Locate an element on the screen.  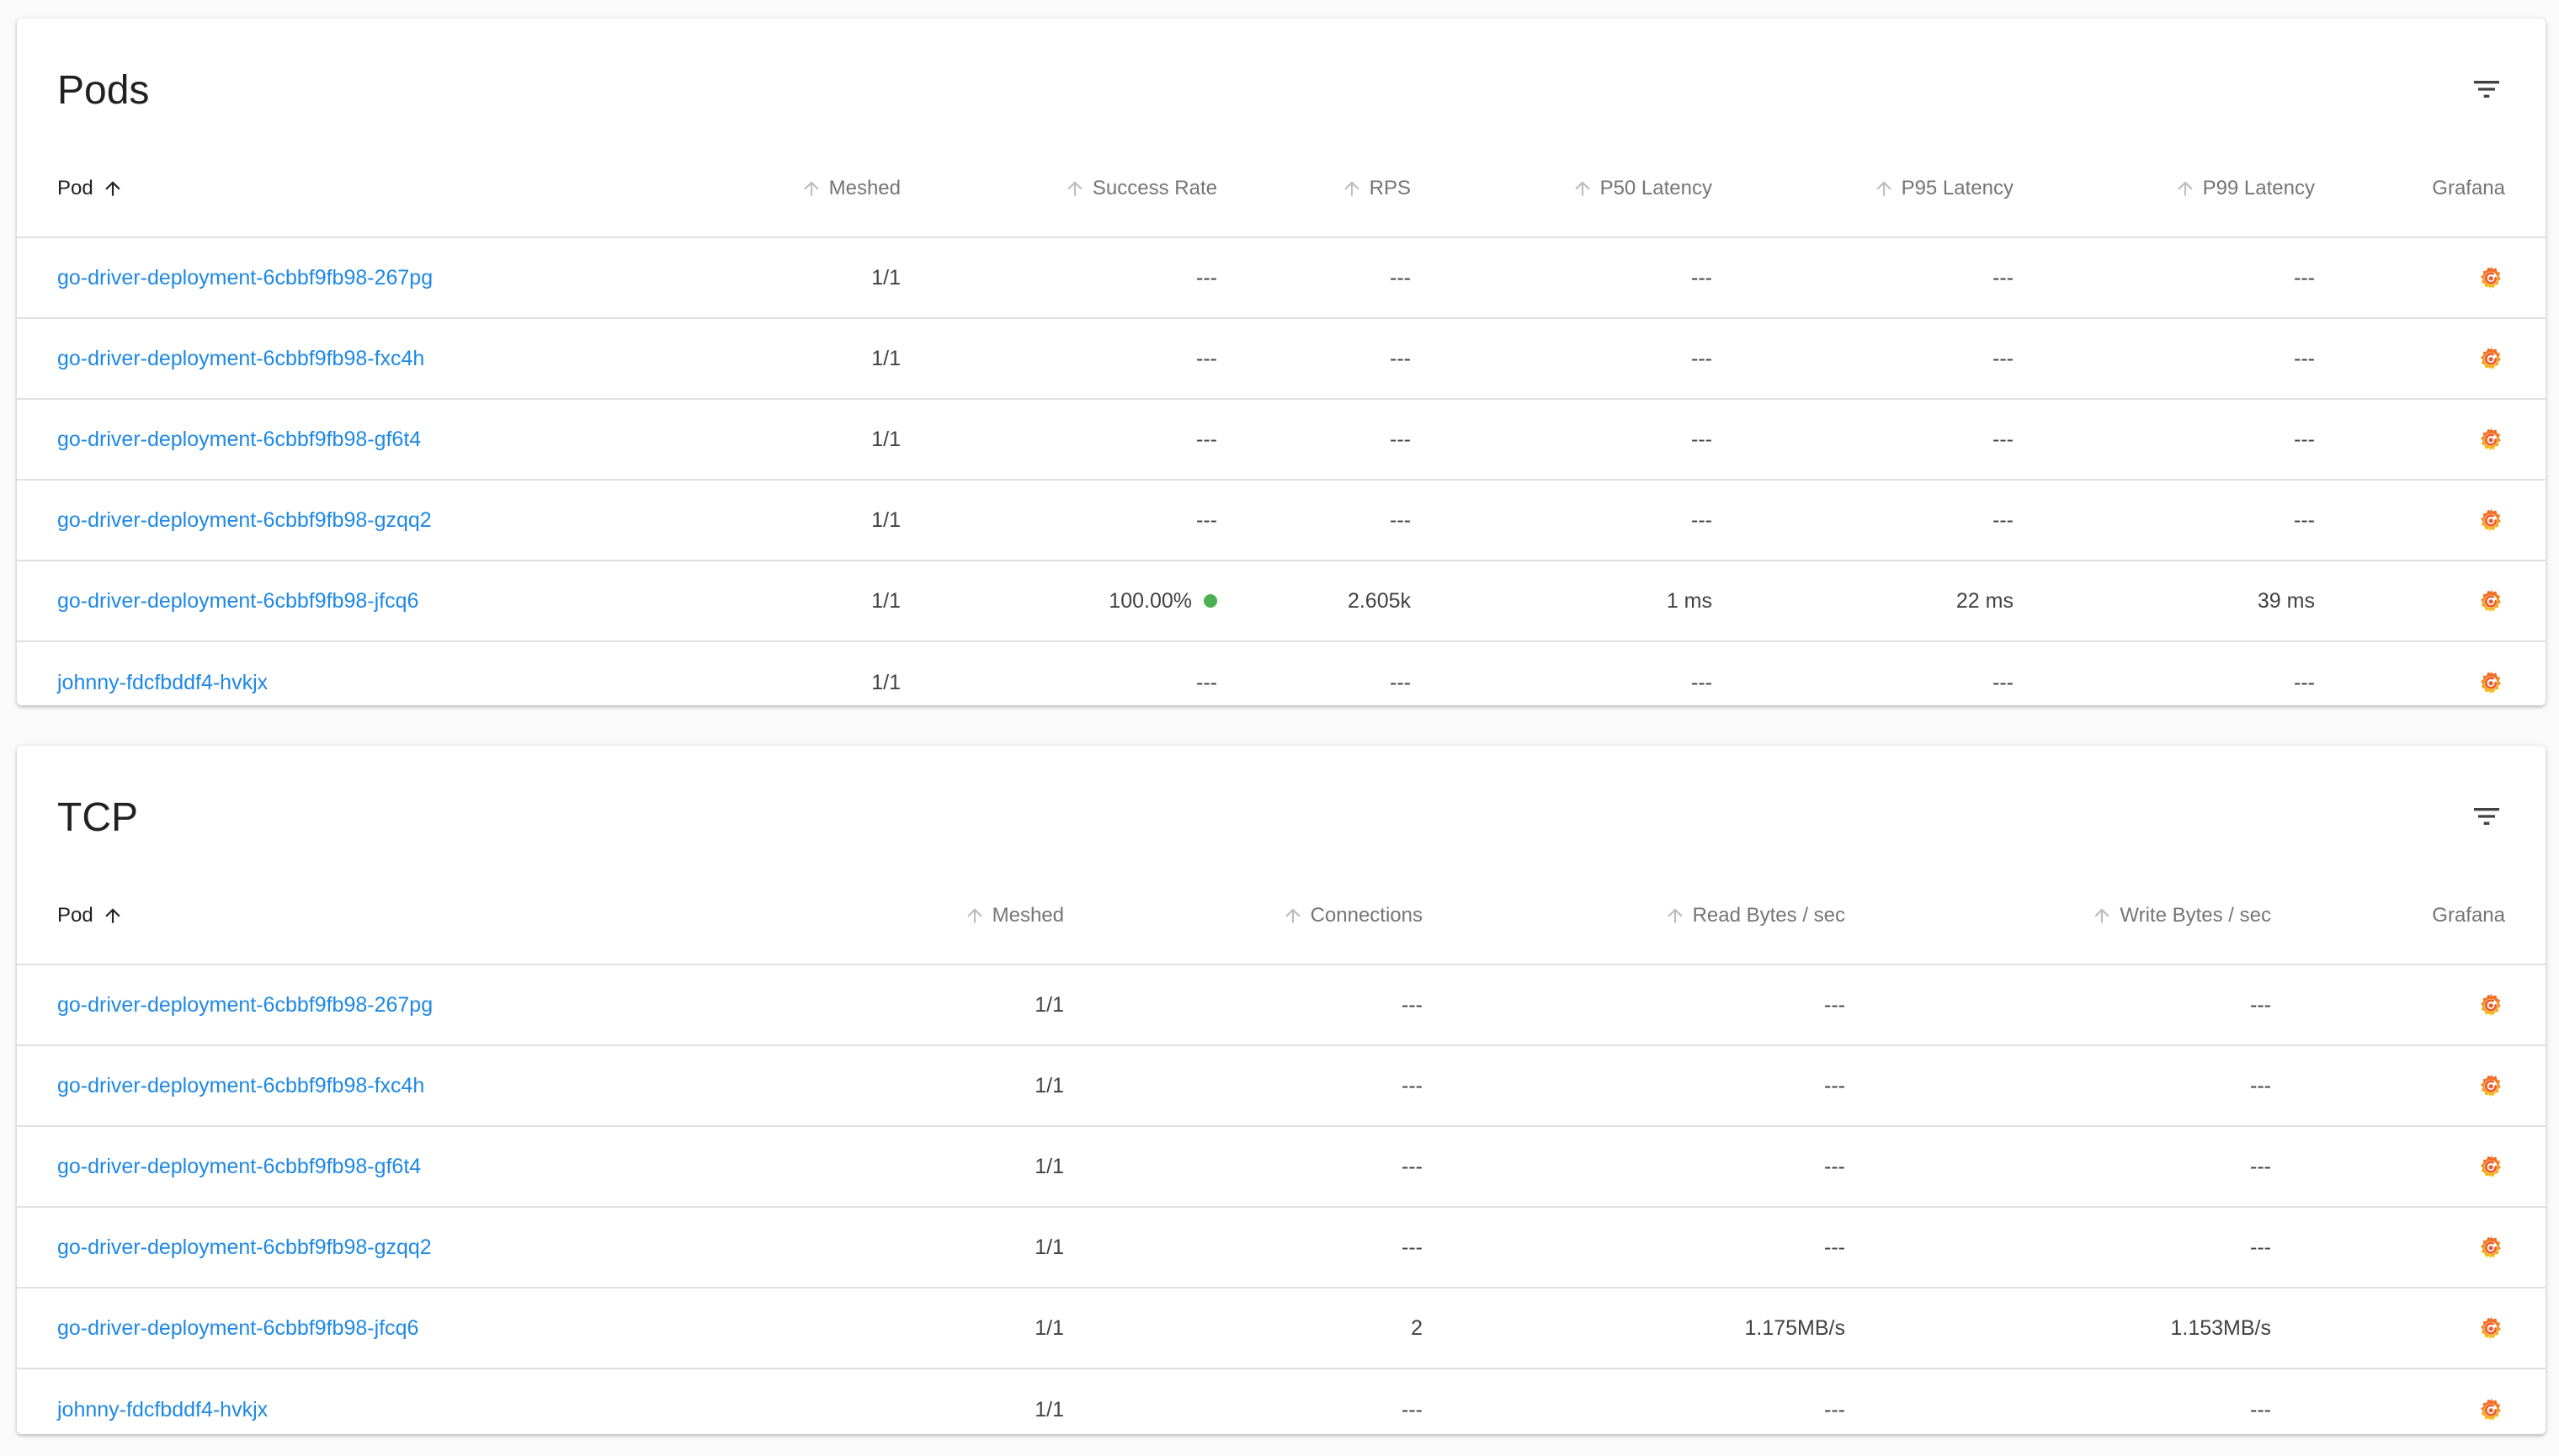
p99-cell: --- is located at coordinates (2164, 278).